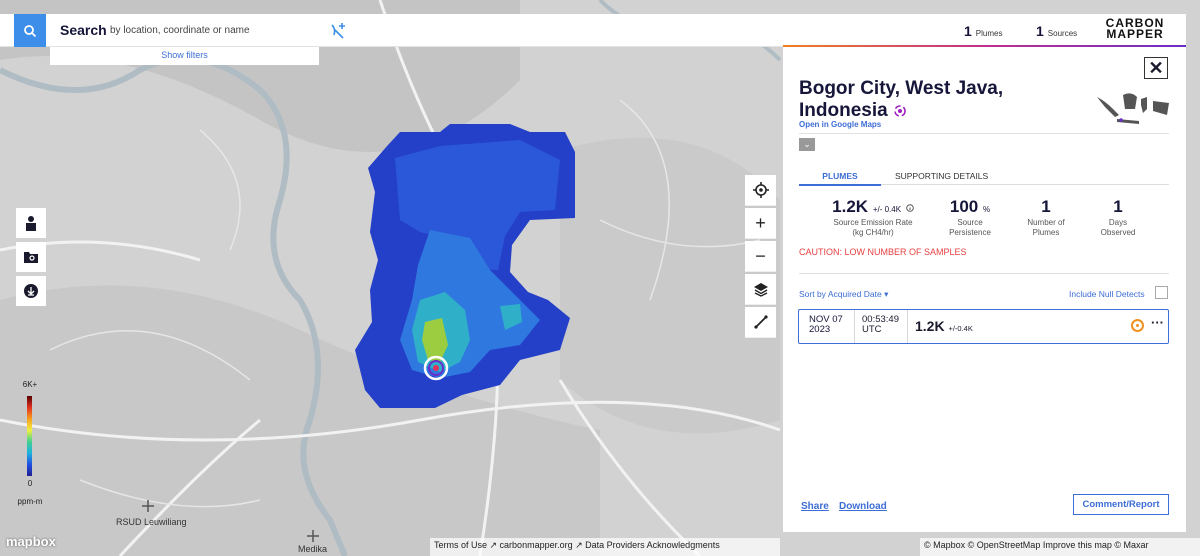 This screenshot has width=1200, height=556. Describe the element at coordinates (436, 368) in the screenshot. I see `source-marker` at that location.